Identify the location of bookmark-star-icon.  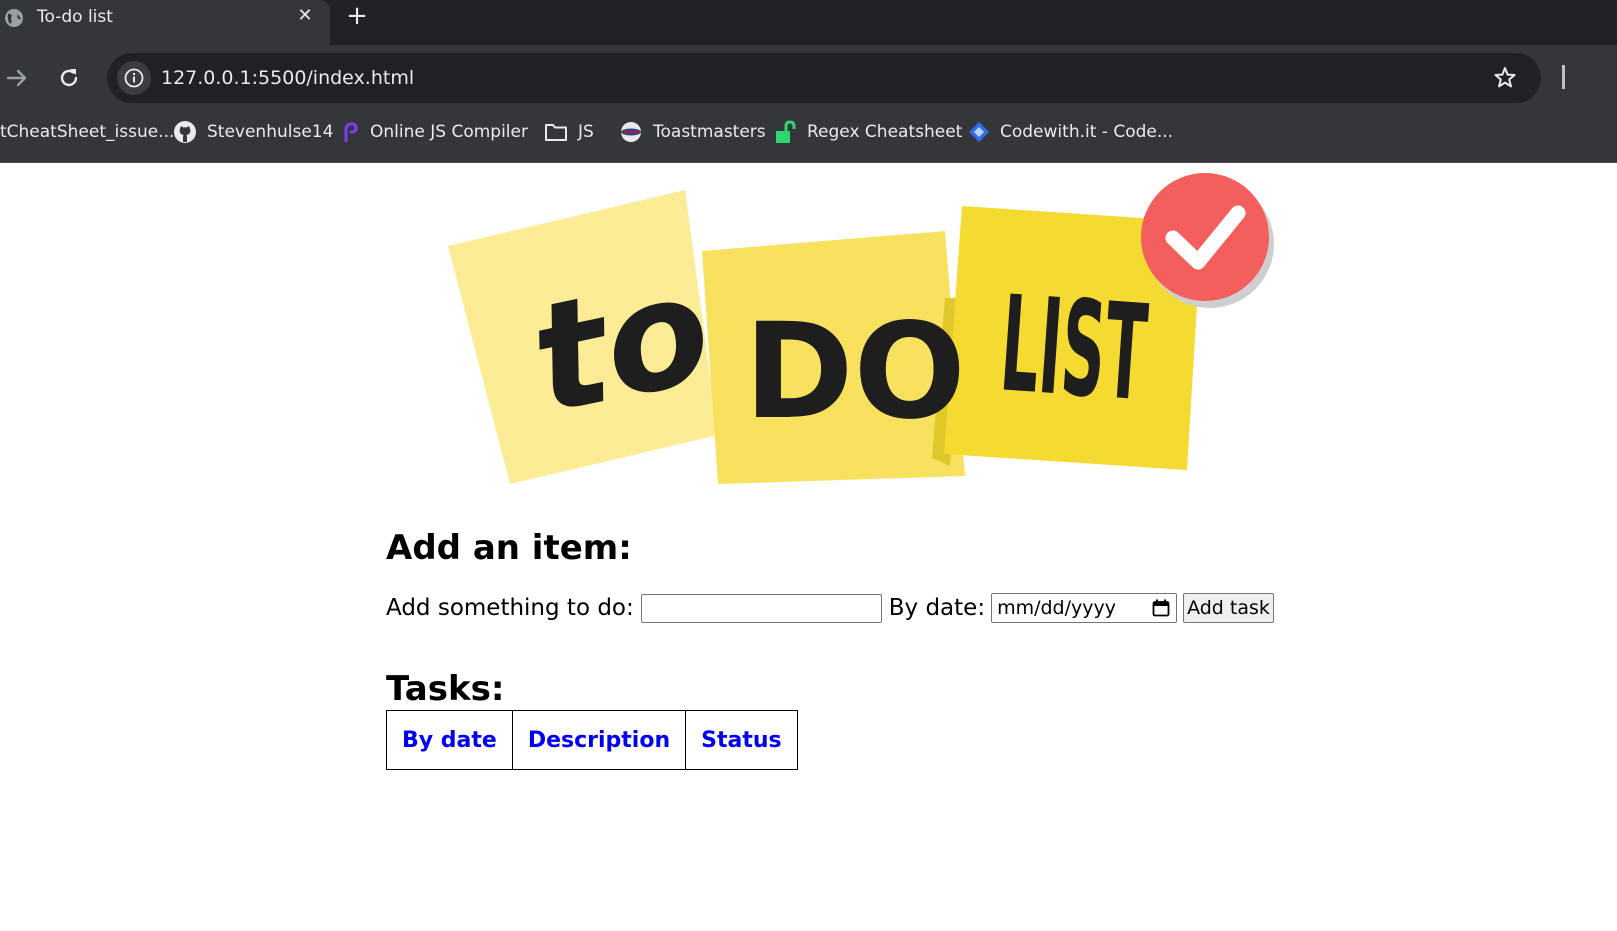
(1505, 78).